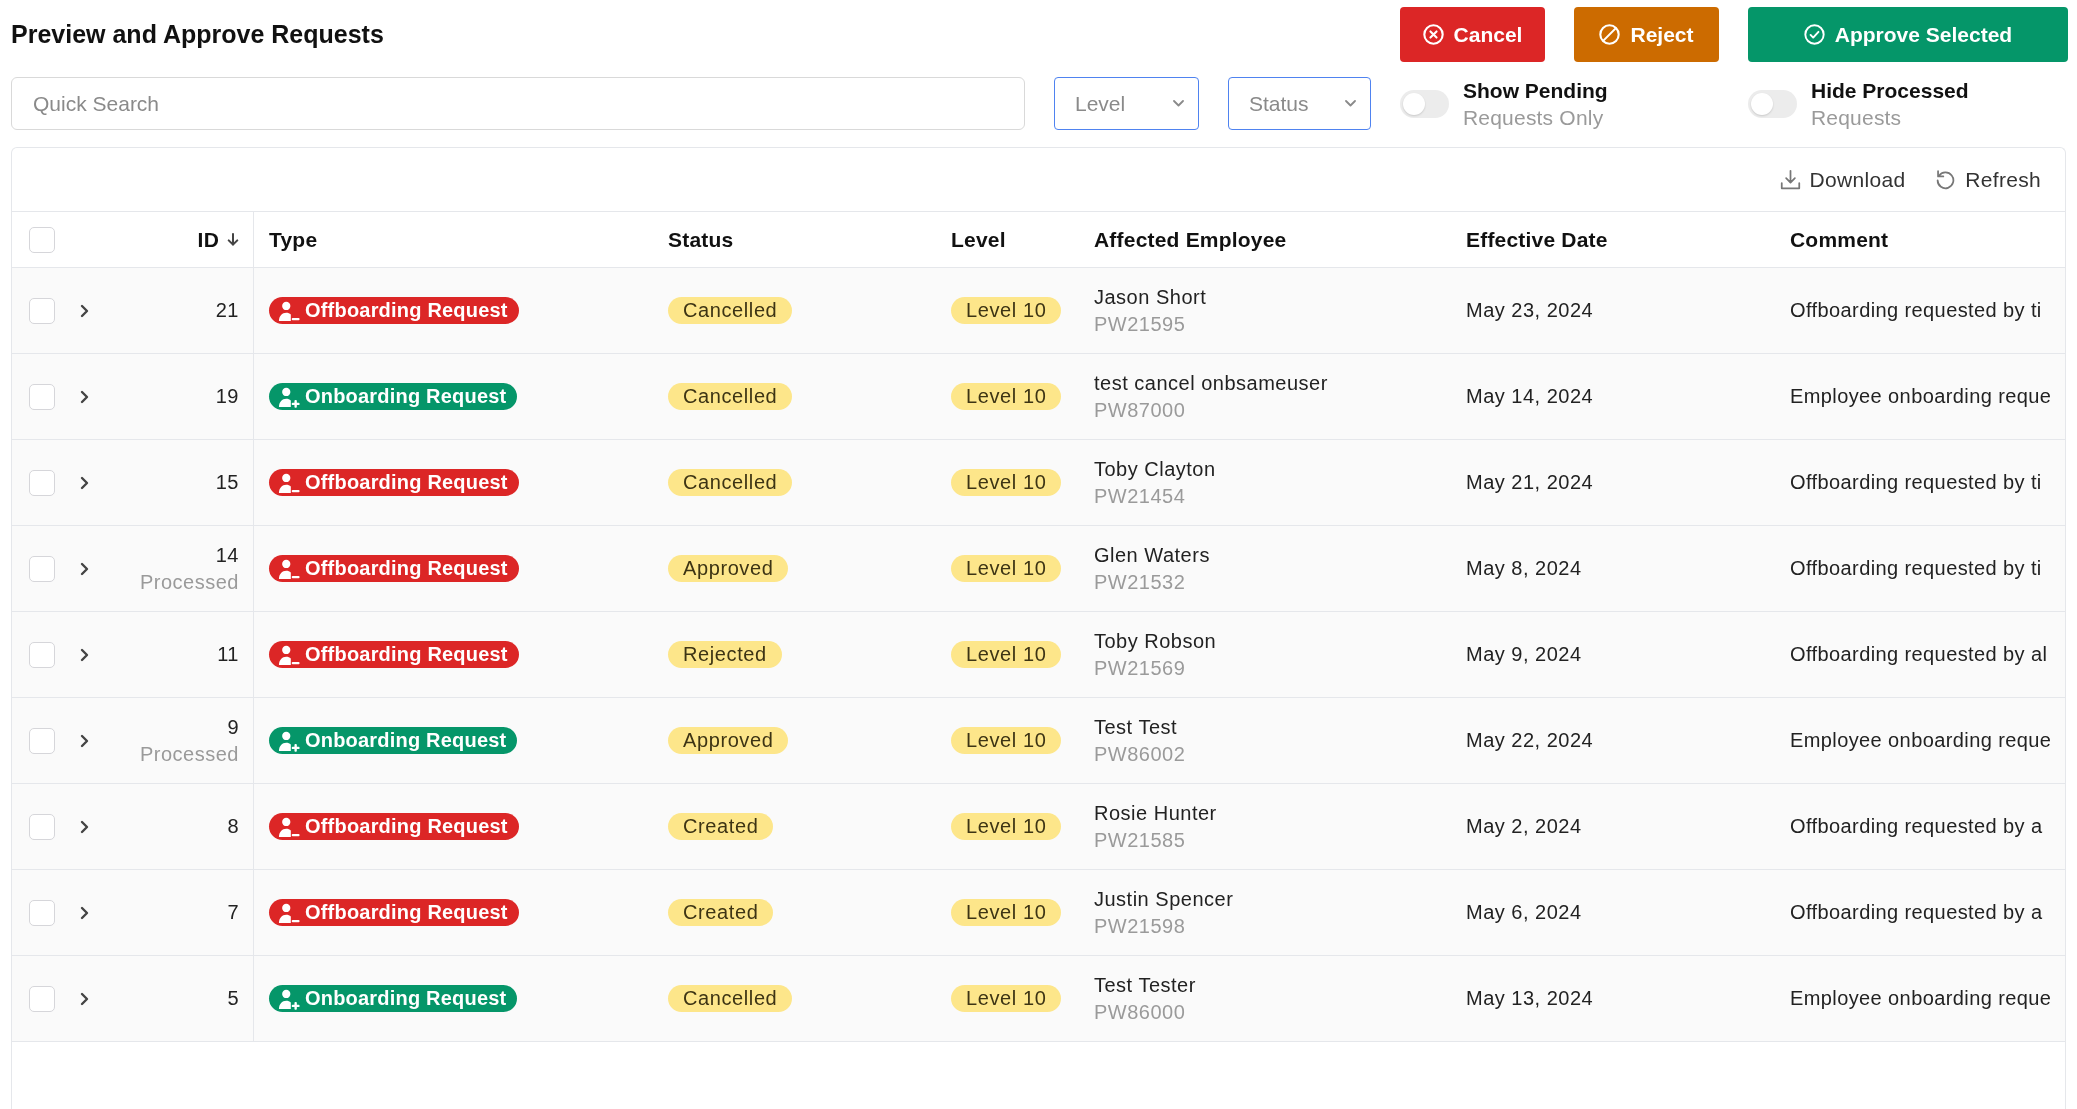  I want to click on effective-date: May 6, 2024, so click(1524, 912).